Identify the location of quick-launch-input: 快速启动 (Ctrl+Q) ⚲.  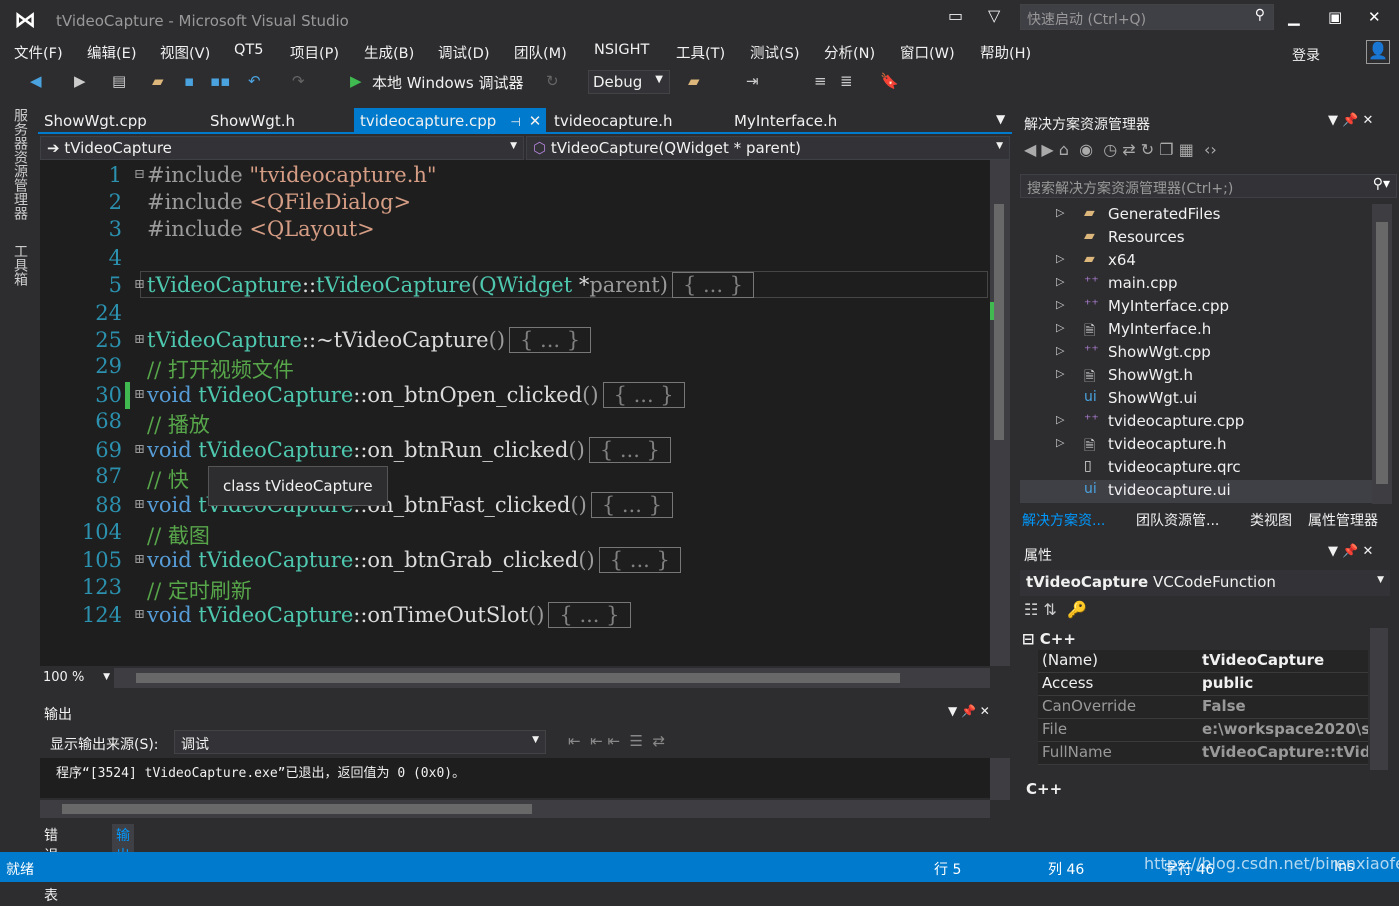
(1147, 17).